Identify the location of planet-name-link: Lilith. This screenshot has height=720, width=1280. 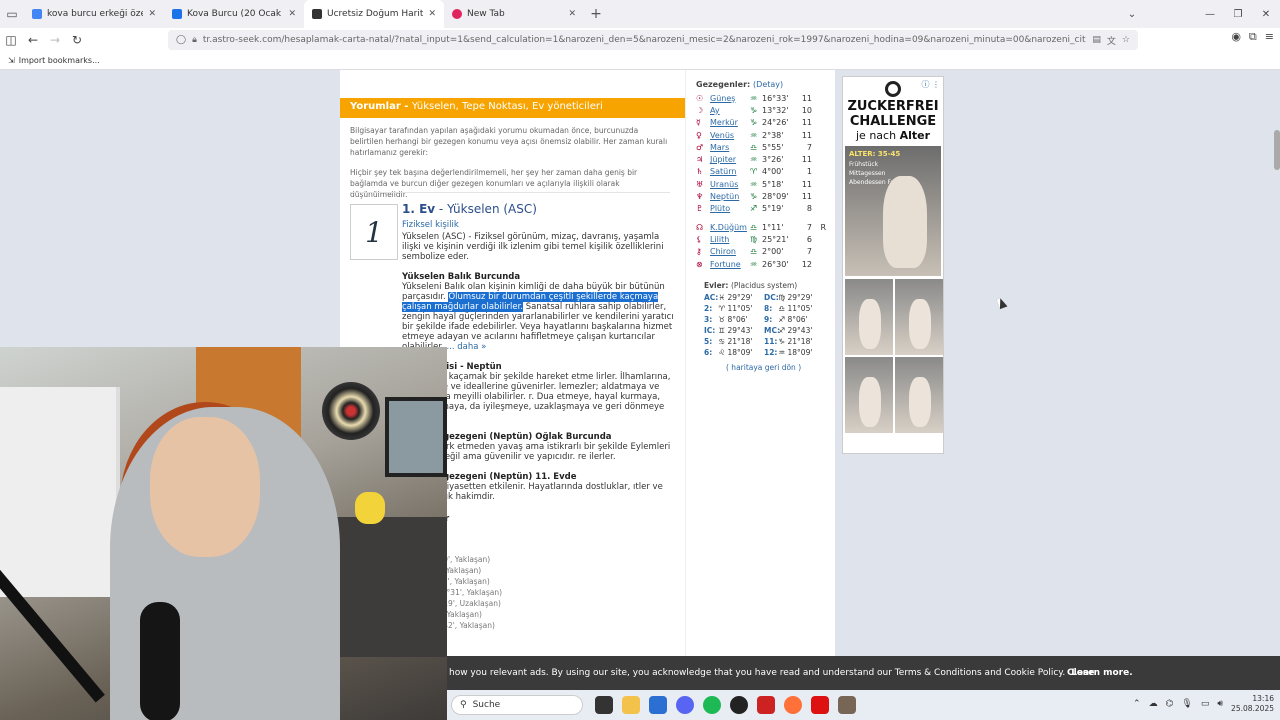
(730, 239).